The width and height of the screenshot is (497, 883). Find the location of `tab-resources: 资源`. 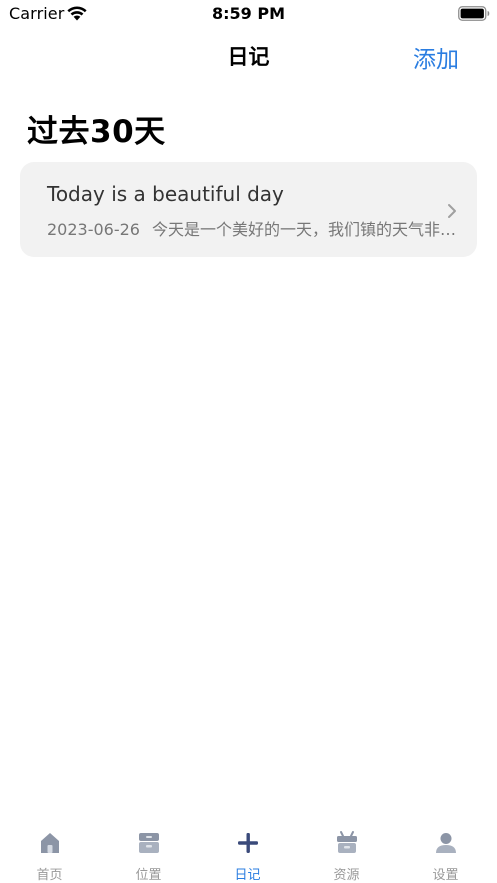

tab-resources: 资源 is located at coordinates (346, 850).